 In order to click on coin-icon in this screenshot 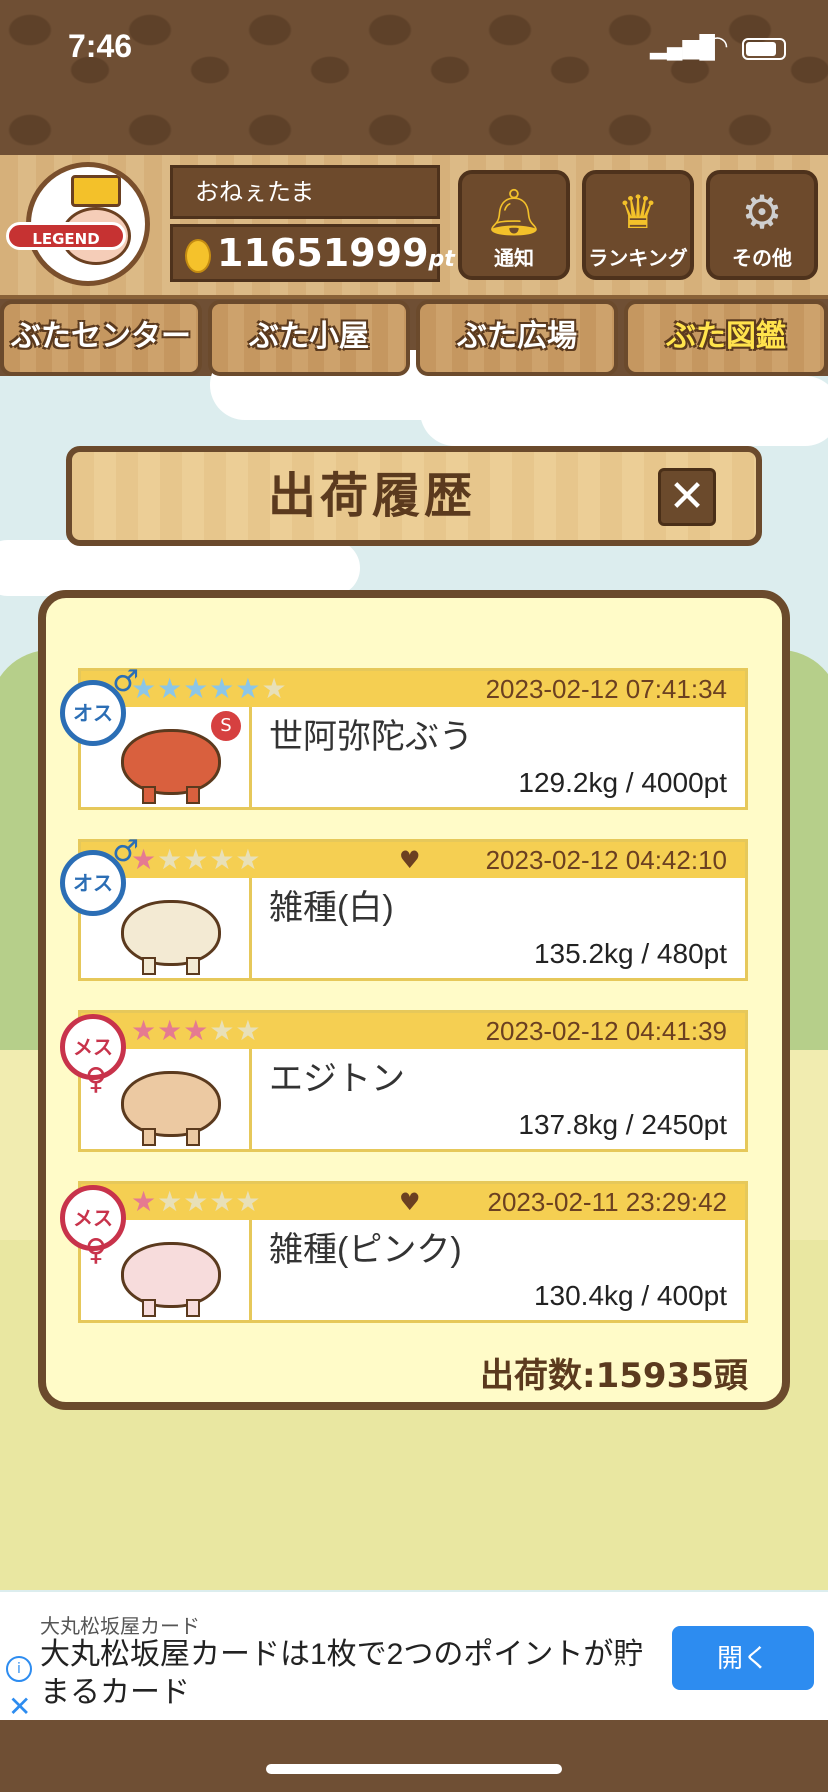, I will do `click(198, 256)`.